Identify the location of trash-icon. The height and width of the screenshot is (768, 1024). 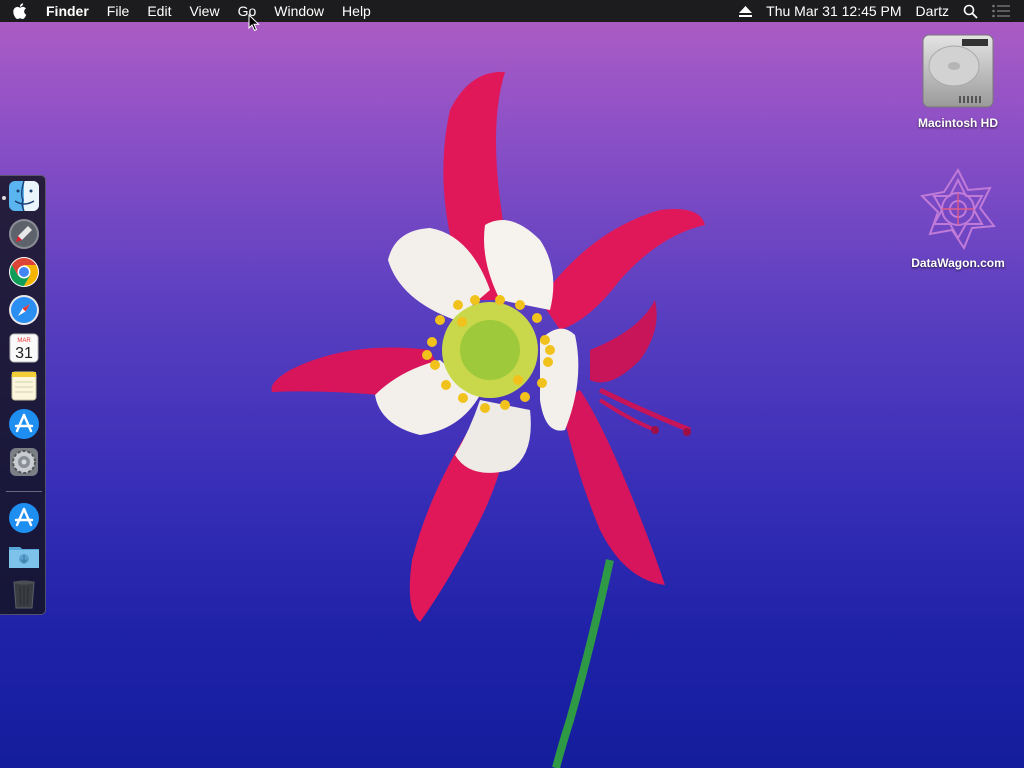
(24, 594).